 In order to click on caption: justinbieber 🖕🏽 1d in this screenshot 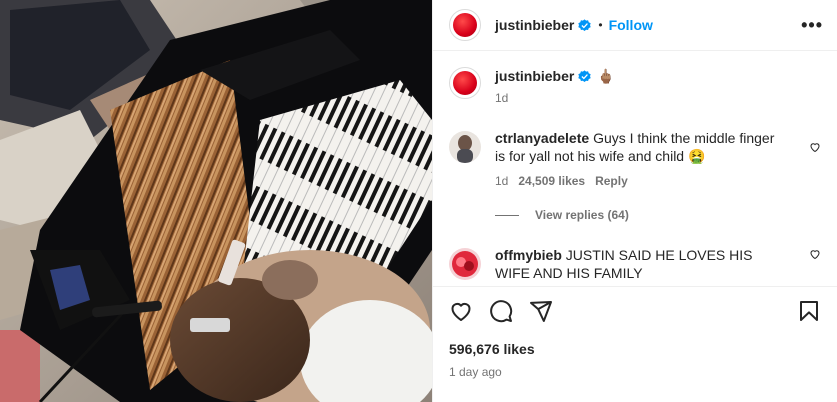, I will do `click(635, 85)`.